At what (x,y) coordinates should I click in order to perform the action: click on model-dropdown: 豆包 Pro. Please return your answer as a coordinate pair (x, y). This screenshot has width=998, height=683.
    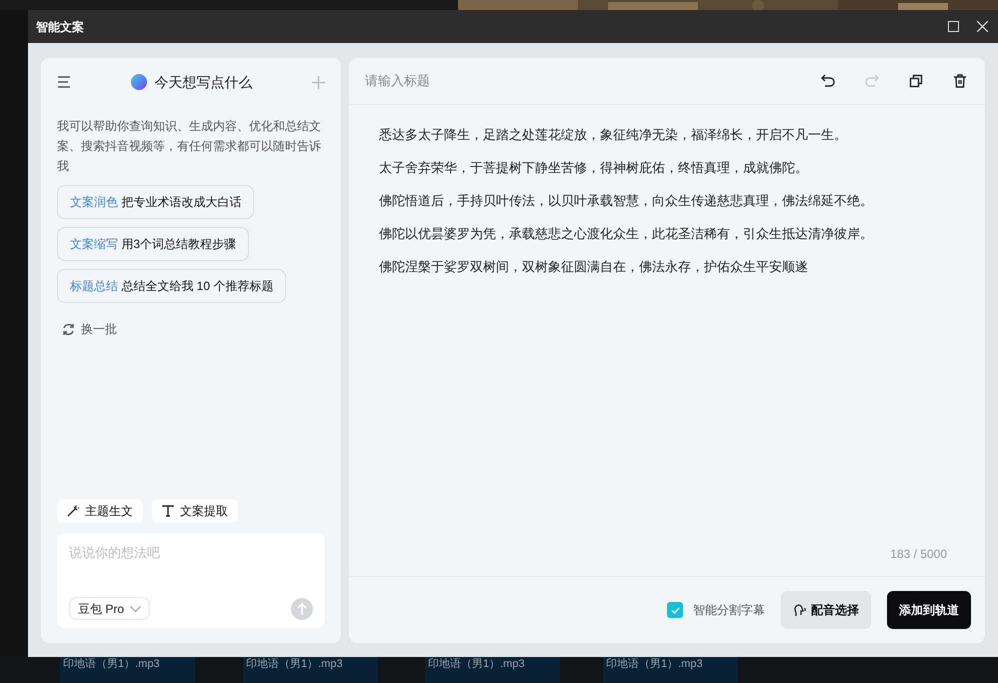
    Looking at the image, I should click on (109, 608).